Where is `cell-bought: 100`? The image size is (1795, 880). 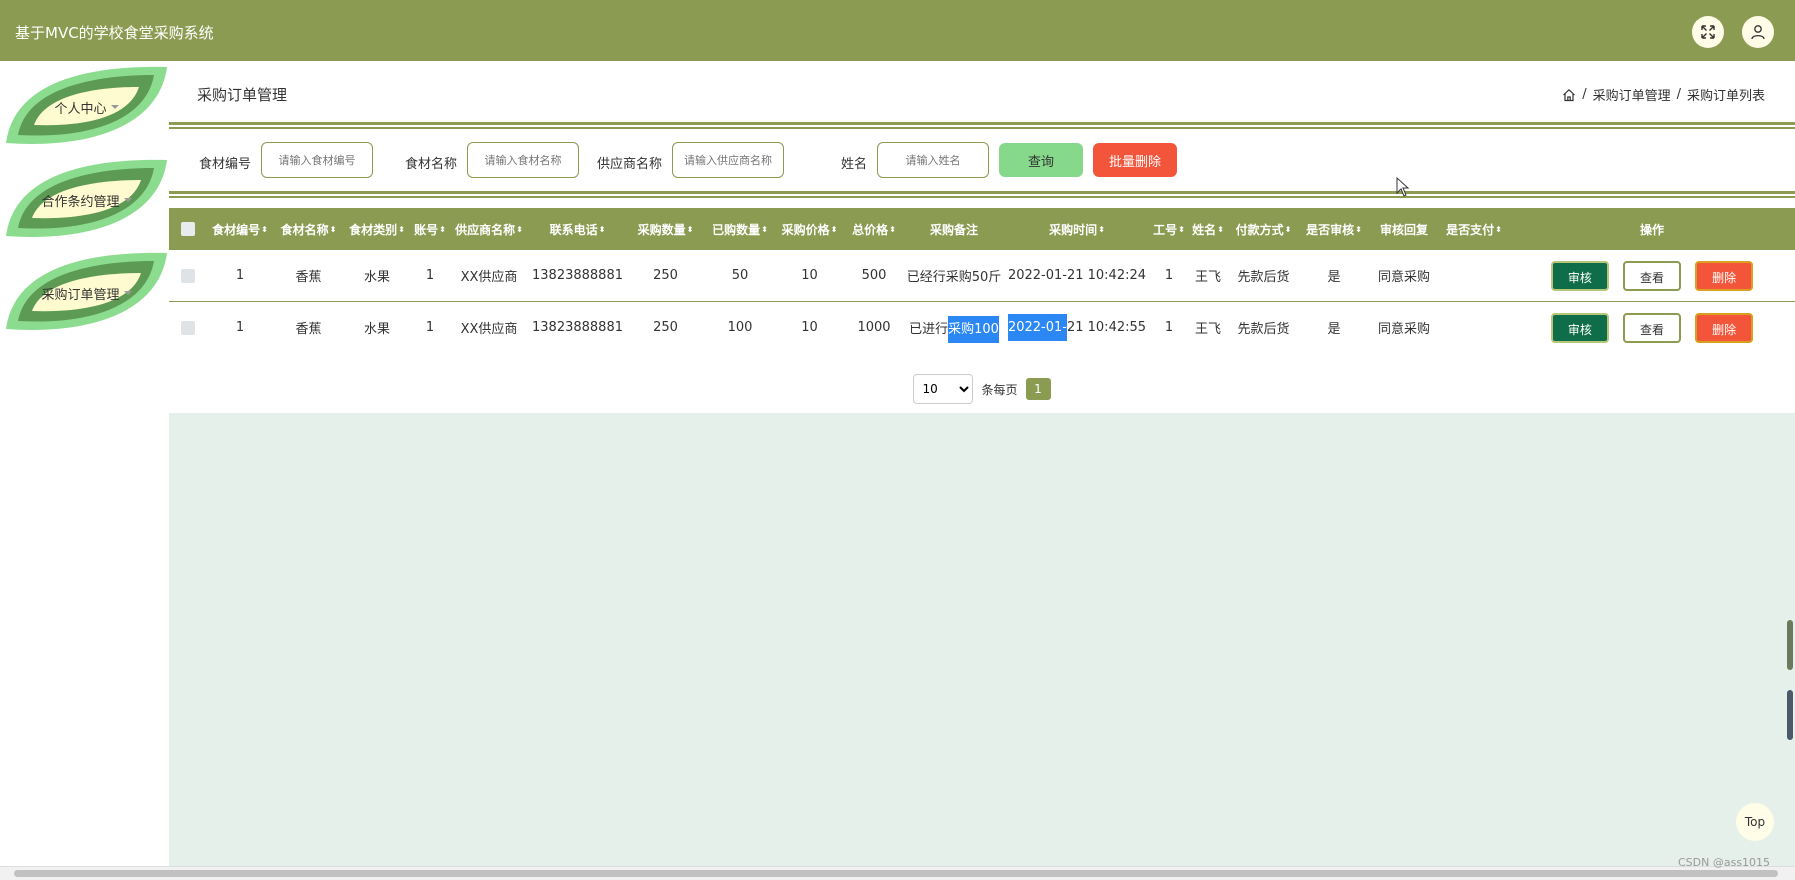
cell-bought: 100 is located at coordinates (740, 327).